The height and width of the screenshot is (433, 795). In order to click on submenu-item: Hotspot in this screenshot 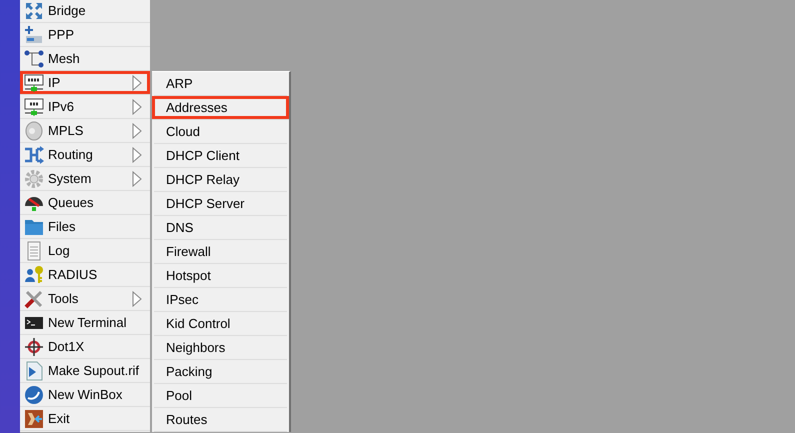, I will do `click(220, 276)`.